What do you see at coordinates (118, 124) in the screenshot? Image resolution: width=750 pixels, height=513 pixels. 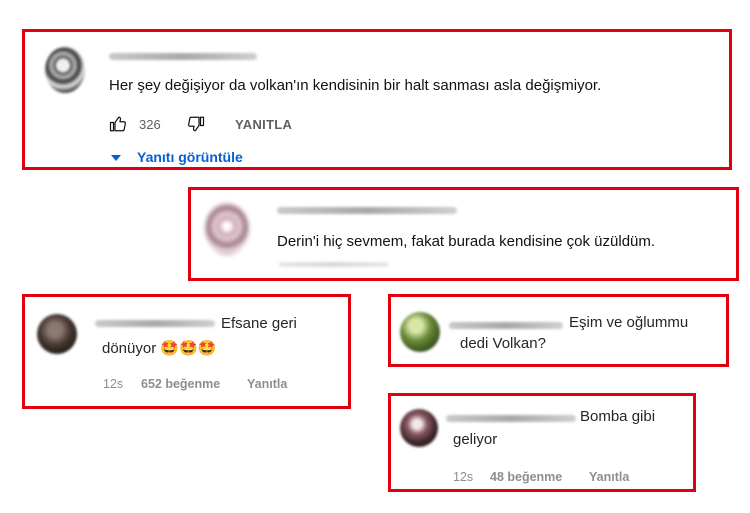 I see `like-icon` at bounding box center [118, 124].